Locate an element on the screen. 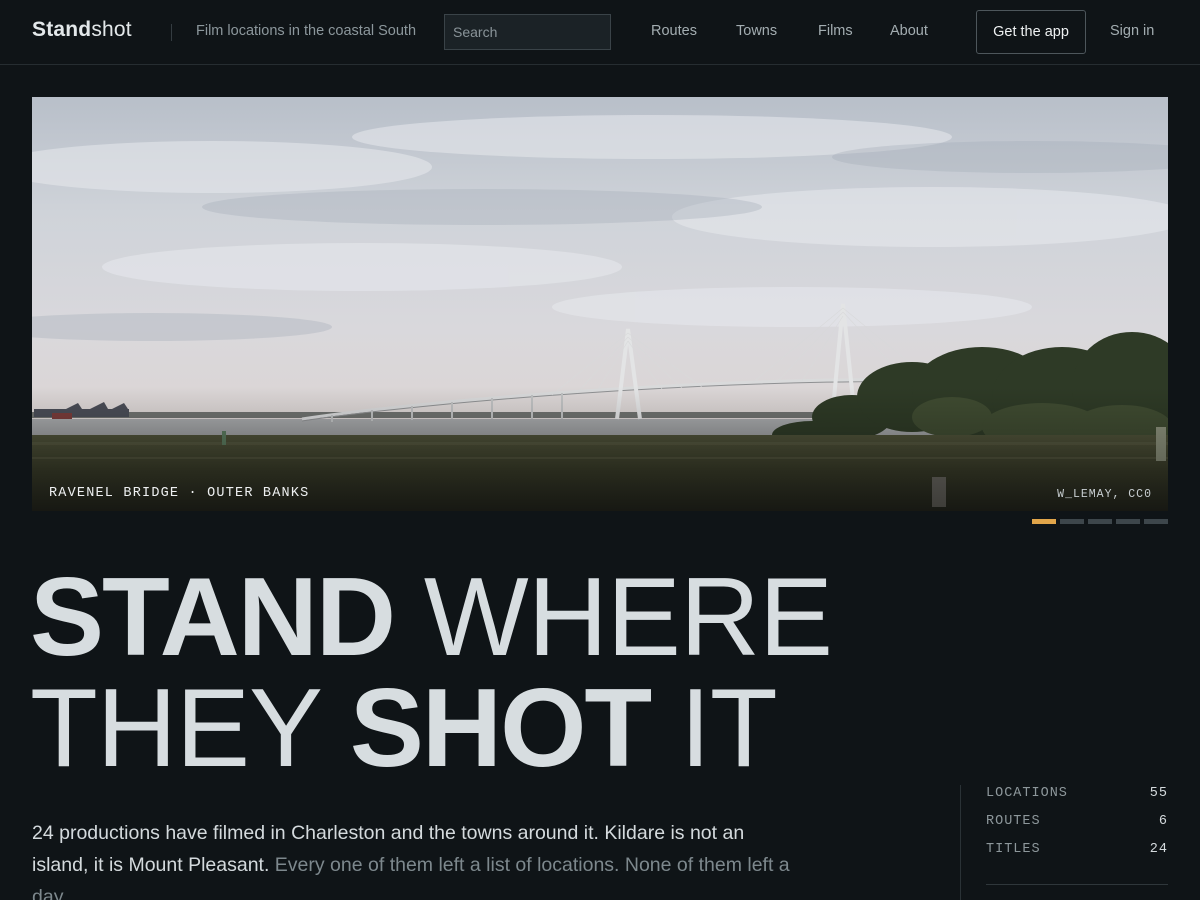  stats-bottom-rule is located at coordinates (1077, 884).